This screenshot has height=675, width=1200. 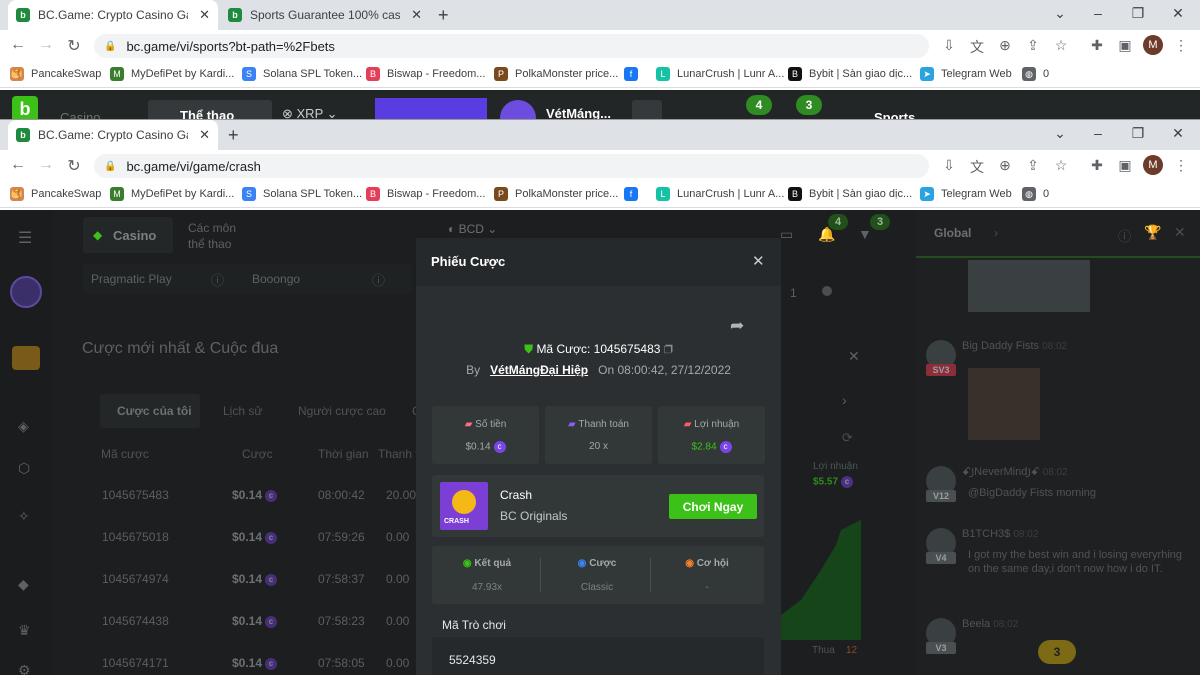 What do you see at coordinates (25, 238) in the screenshot?
I see `hamburger-icon: ☰` at bounding box center [25, 238].